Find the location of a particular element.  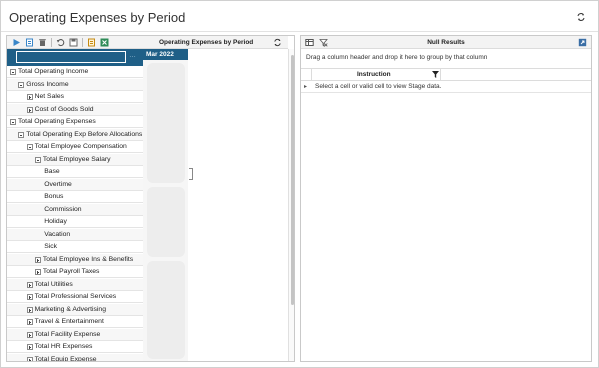

tree-row: Total Equip Expense is located at coordinates (75, 357).